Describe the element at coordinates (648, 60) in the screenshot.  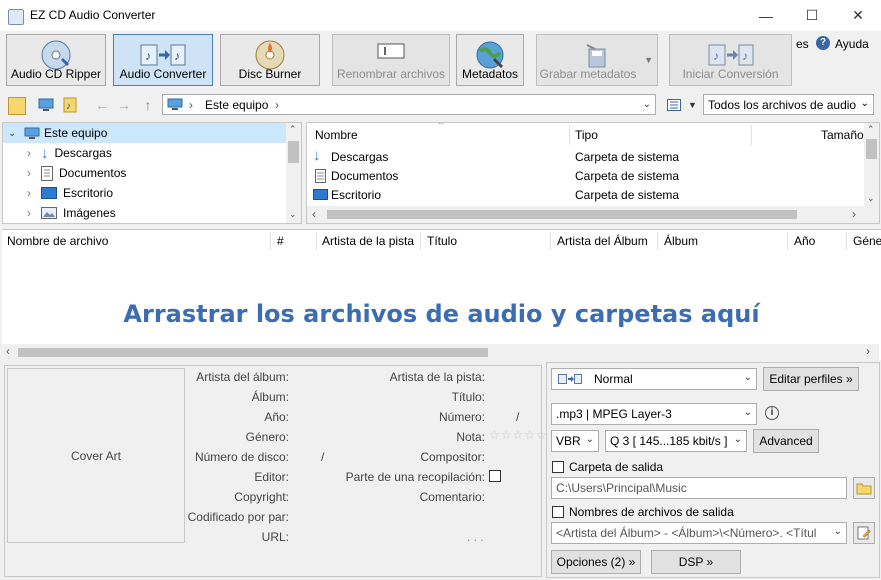
I see `save-metadata-dropdown-arrow: ▼` at that location.